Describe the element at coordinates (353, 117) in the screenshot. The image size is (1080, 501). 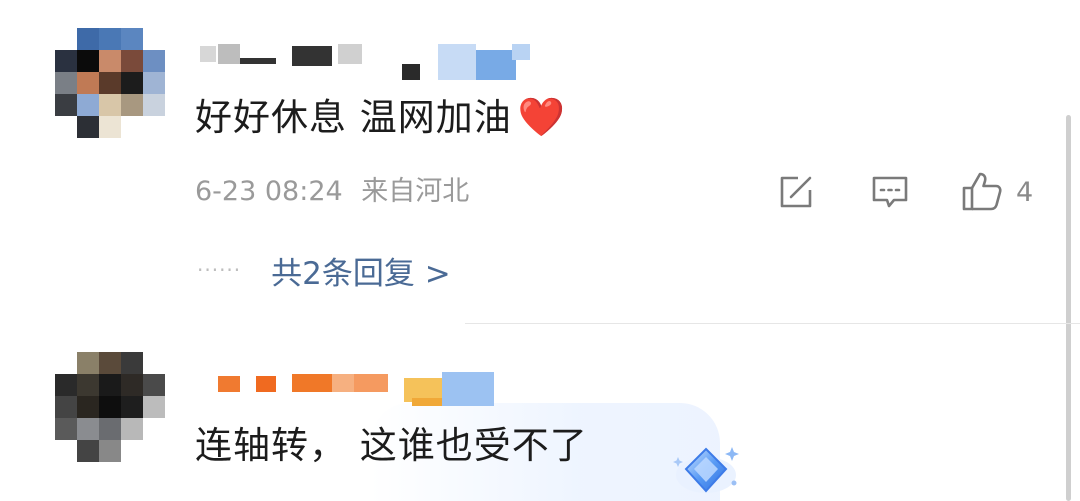
I see `comment-text-content: 好好休息 温网加油` at that location.